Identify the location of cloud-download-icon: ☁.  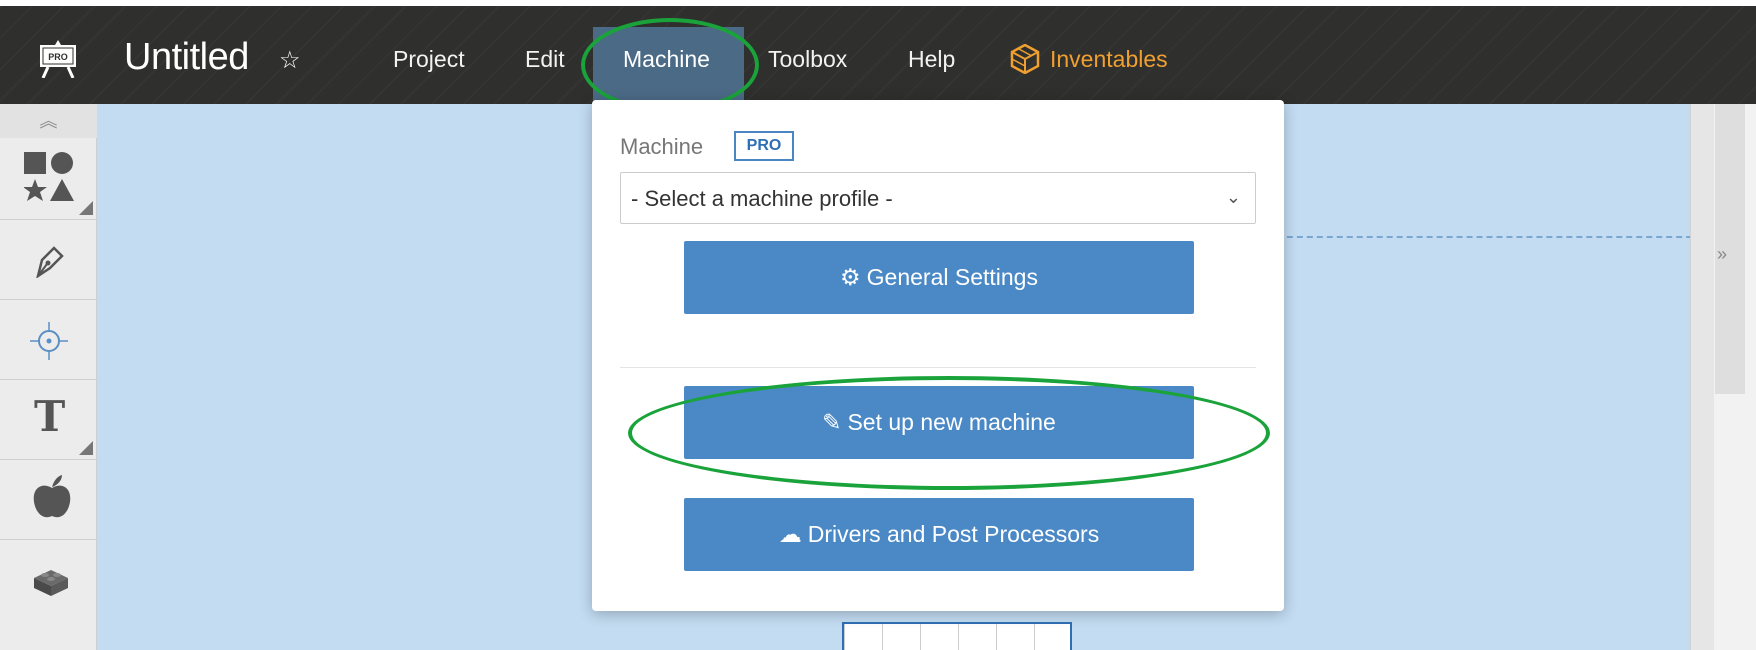
(790, 534).